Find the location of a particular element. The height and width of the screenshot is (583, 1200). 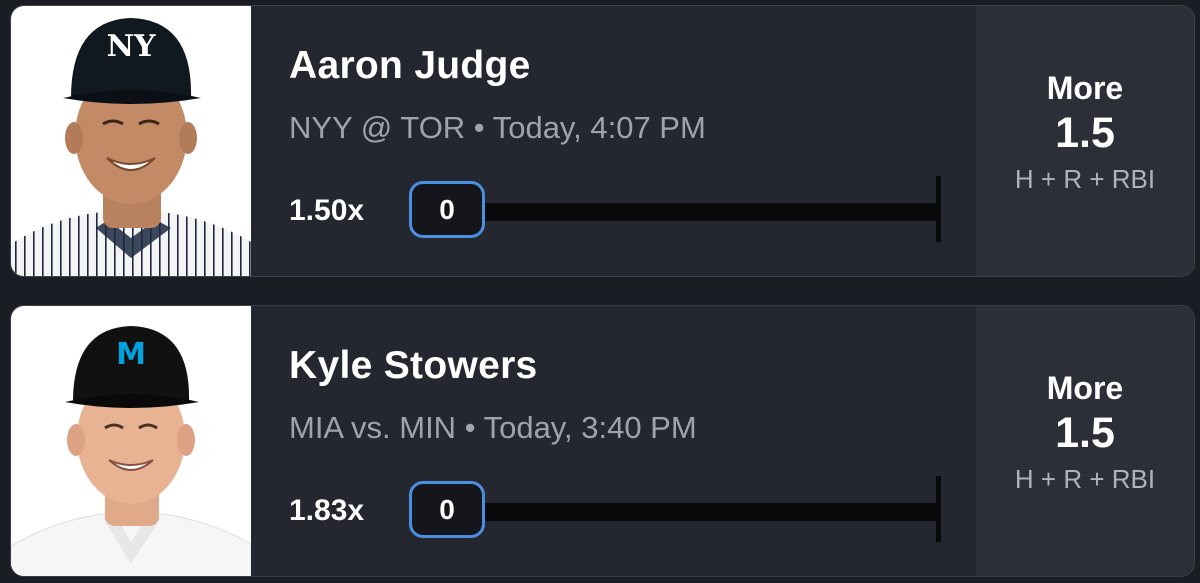

player-photo: M is located at coordinates (131, 441).